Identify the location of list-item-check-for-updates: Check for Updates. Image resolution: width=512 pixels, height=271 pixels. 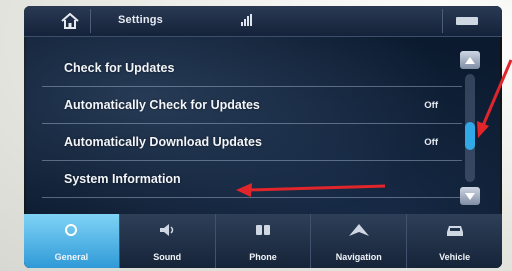
(252, 68).